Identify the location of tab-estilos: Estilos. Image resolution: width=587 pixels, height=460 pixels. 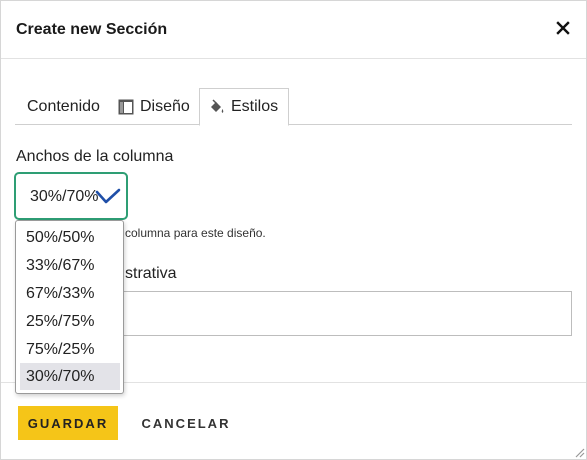
(244, 107).